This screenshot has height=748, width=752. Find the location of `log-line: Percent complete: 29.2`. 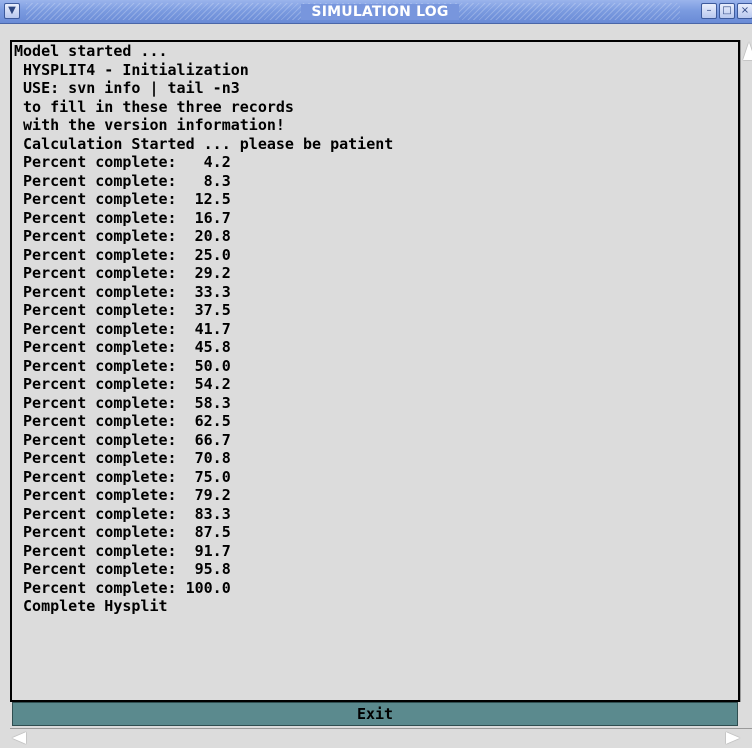

log-line: Percent complete: 29.2 is located at coordinates (122, 273).